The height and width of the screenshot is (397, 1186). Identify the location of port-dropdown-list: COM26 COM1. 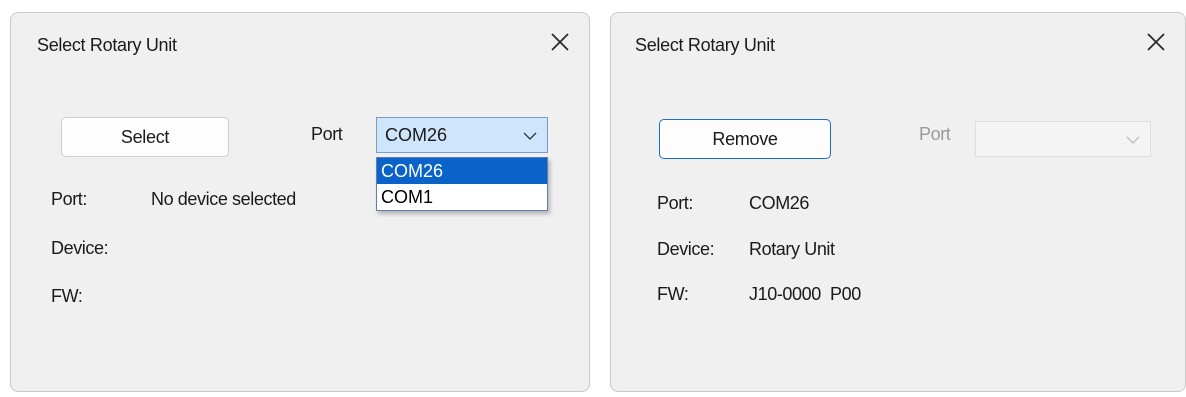
(462, 184).